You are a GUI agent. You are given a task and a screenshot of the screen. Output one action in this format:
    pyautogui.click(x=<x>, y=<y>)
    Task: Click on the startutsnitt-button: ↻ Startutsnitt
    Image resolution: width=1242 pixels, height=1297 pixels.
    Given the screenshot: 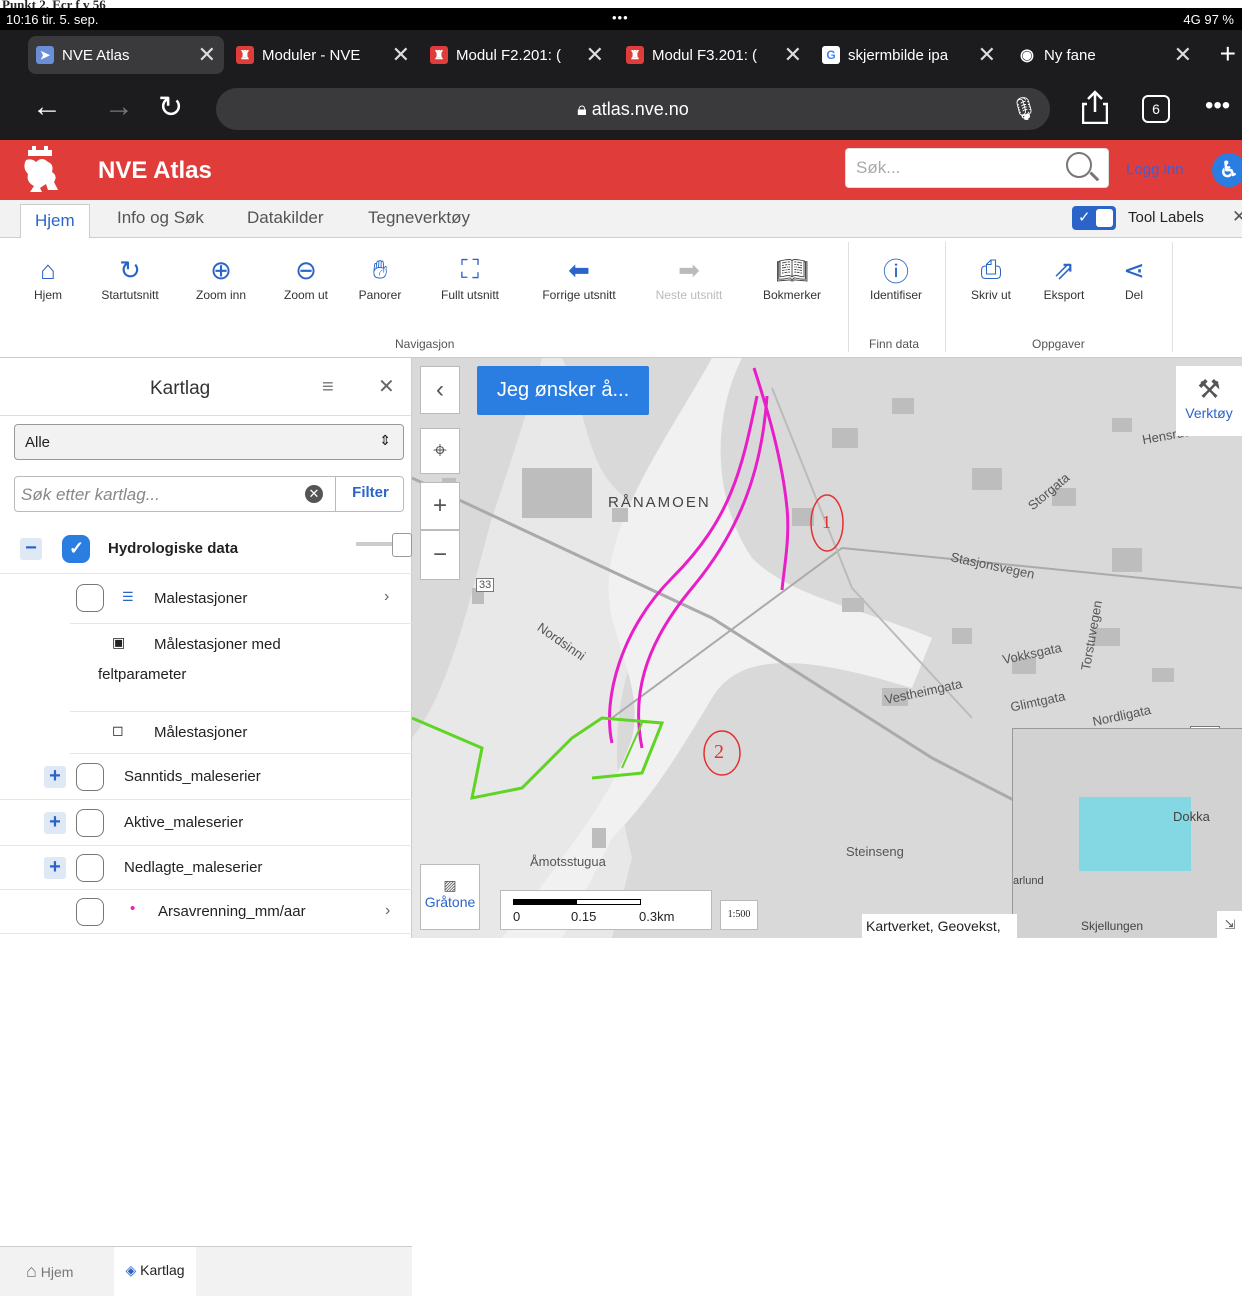 What is the action you would take?
    pyautogui.click(x=130, y=277)
    